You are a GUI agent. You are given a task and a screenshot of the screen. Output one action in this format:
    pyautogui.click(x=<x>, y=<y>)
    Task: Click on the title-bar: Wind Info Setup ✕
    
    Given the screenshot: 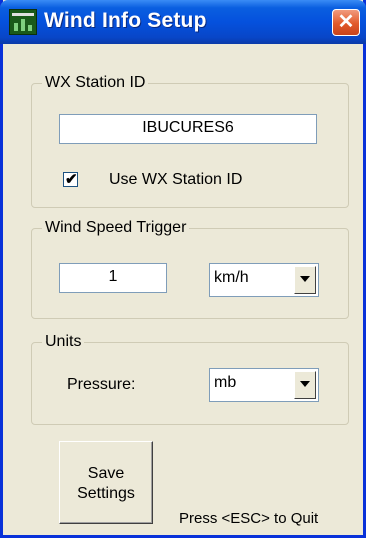 What is the action you would take?
    pyautogui.click(x=183, y=22)
    